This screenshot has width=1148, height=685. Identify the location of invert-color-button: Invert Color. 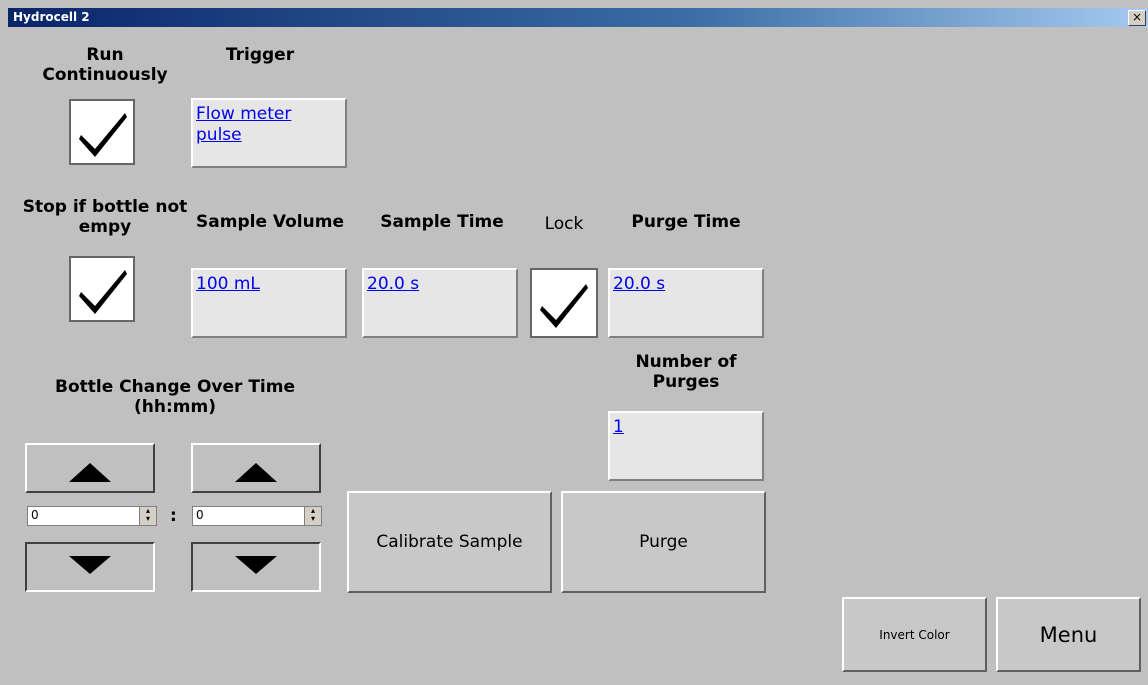
(914, 634).